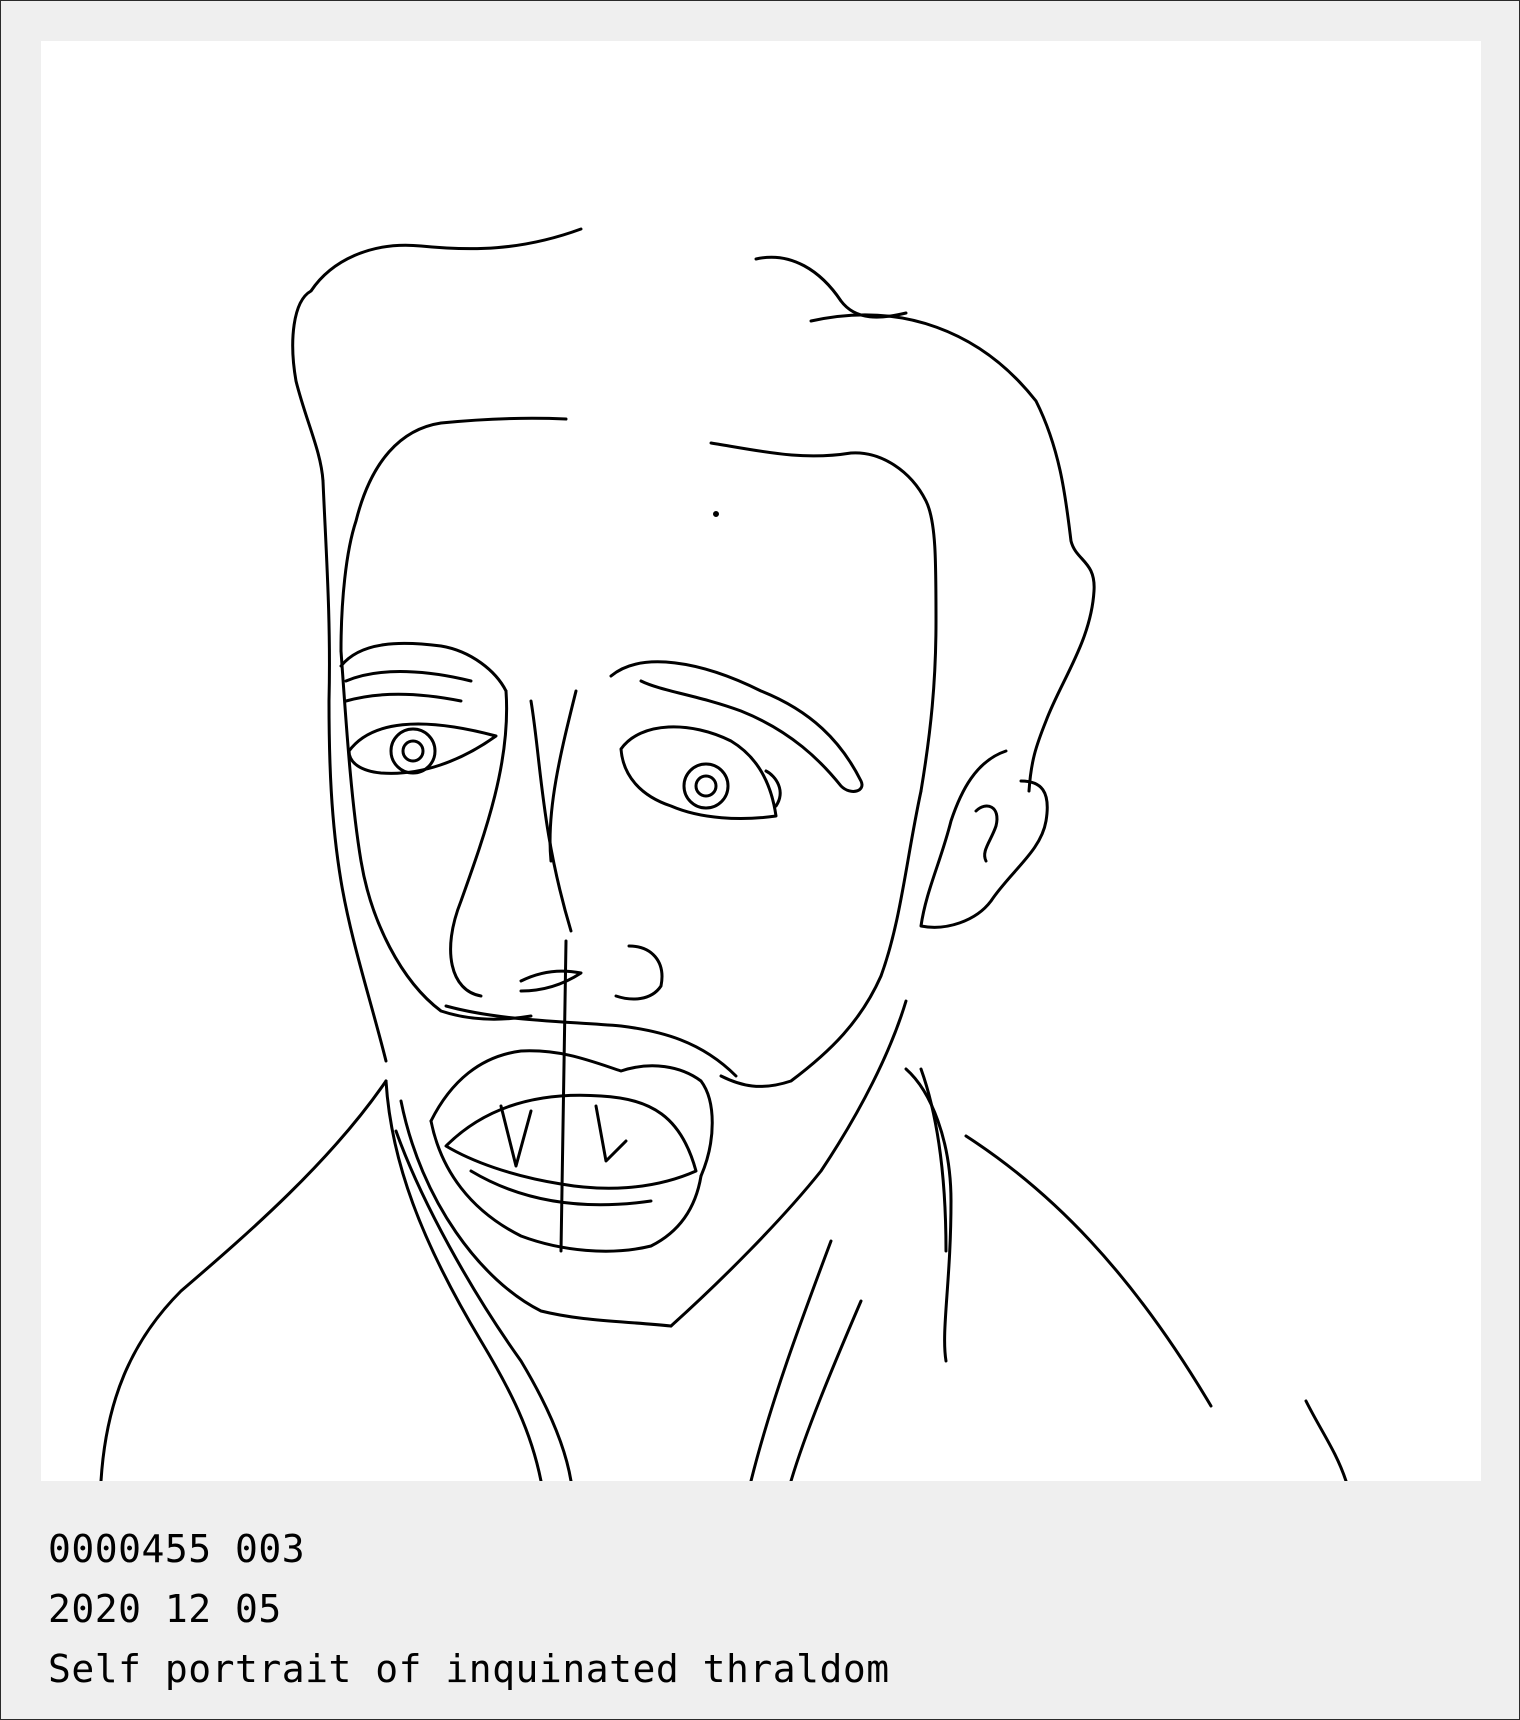 The width and height of the screenshot is (1520, 1720). What do you see at coordinates (437, 355) in the screenshot?
I see `hair-outline-left` at bounding box center [437, 355].